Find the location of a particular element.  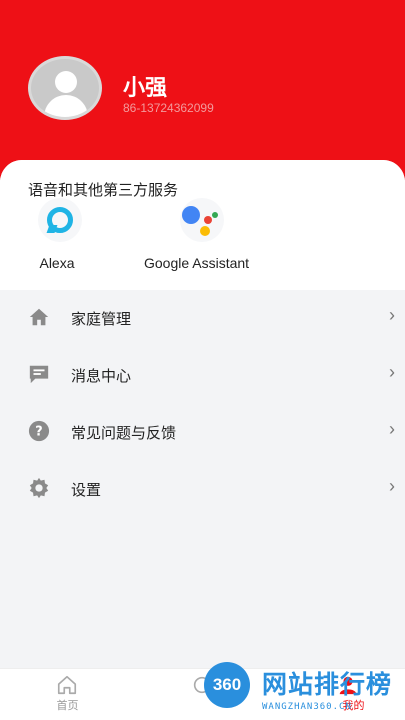

avatar-body-shape is located at coordinates (66, 106).